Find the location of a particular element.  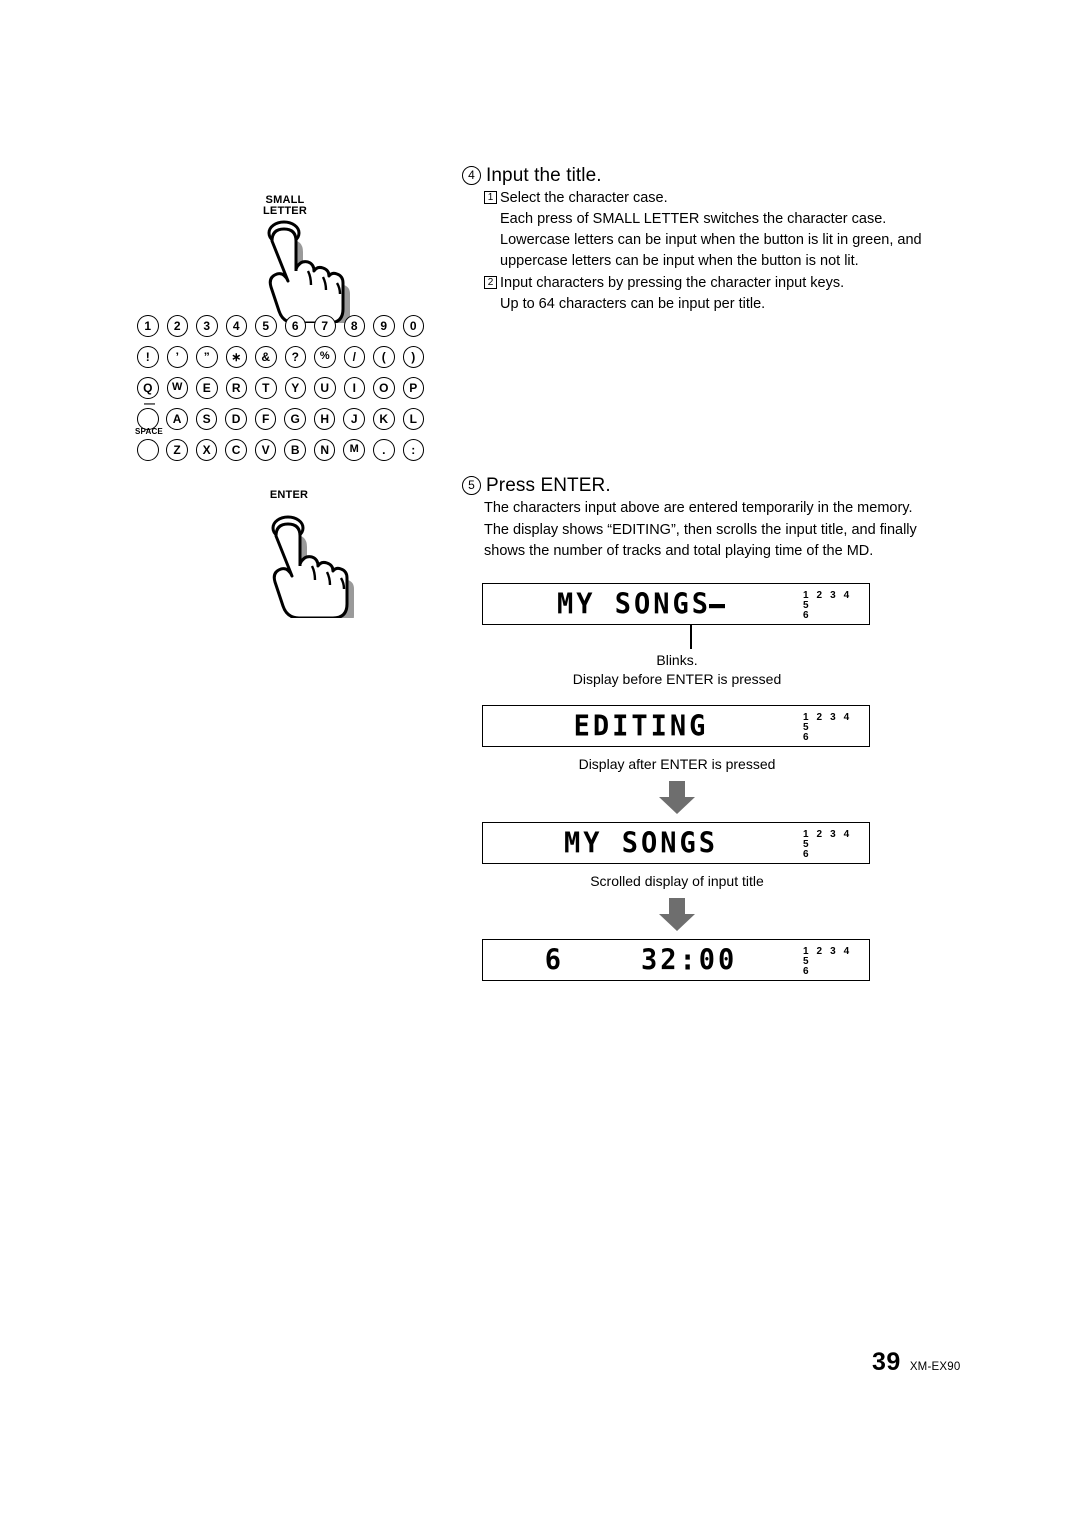

small-letter-button-illustration: SMALL LETTER is located at coordinates (302, 260).